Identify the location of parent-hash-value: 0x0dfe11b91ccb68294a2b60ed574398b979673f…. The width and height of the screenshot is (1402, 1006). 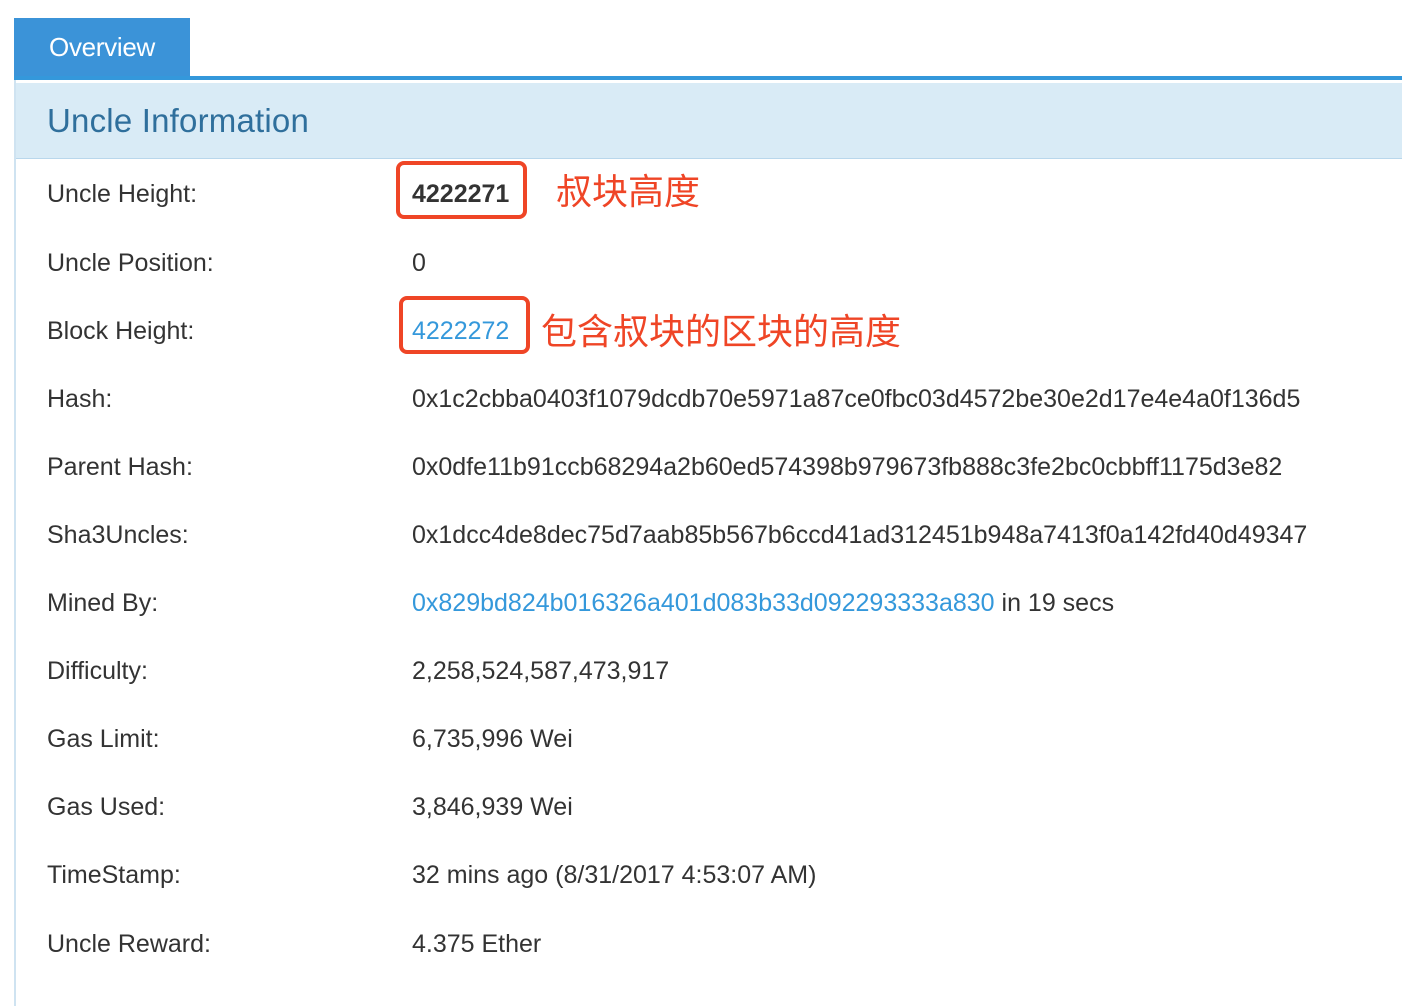
(847, 467).